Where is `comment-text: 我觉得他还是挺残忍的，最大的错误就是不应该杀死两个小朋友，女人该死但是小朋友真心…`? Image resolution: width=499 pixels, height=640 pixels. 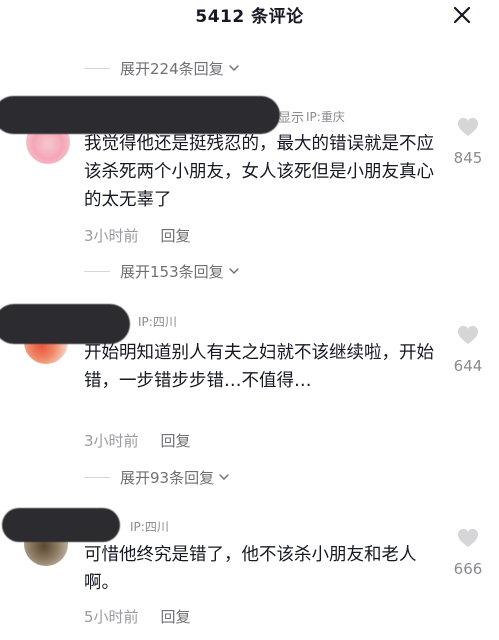 comment-text: 我觉得他还是挺残忍的，最大的错误就是不应该杀死两个小朋友，女人该死但是小朋友真心… is located at coordinates (259, 172).